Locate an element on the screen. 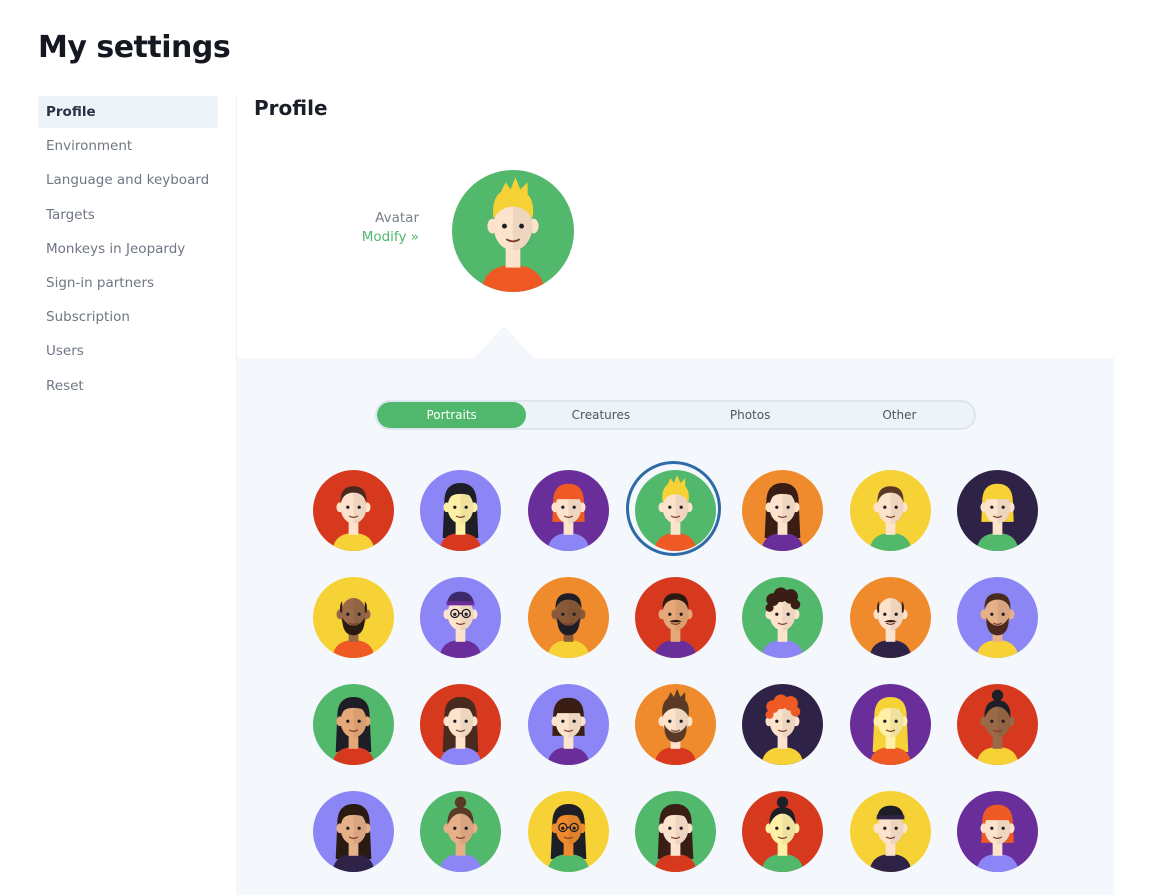  sidebar-item-monkeys-in-jeopardy: Monkeys in Jeopardy is located at coordinates (128, 249).